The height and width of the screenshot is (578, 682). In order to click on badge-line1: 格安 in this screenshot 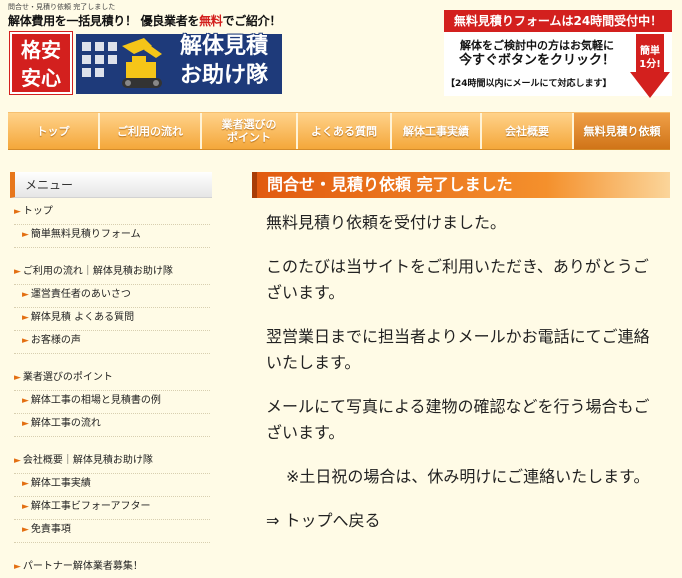, I will do `click(41, 50)`.